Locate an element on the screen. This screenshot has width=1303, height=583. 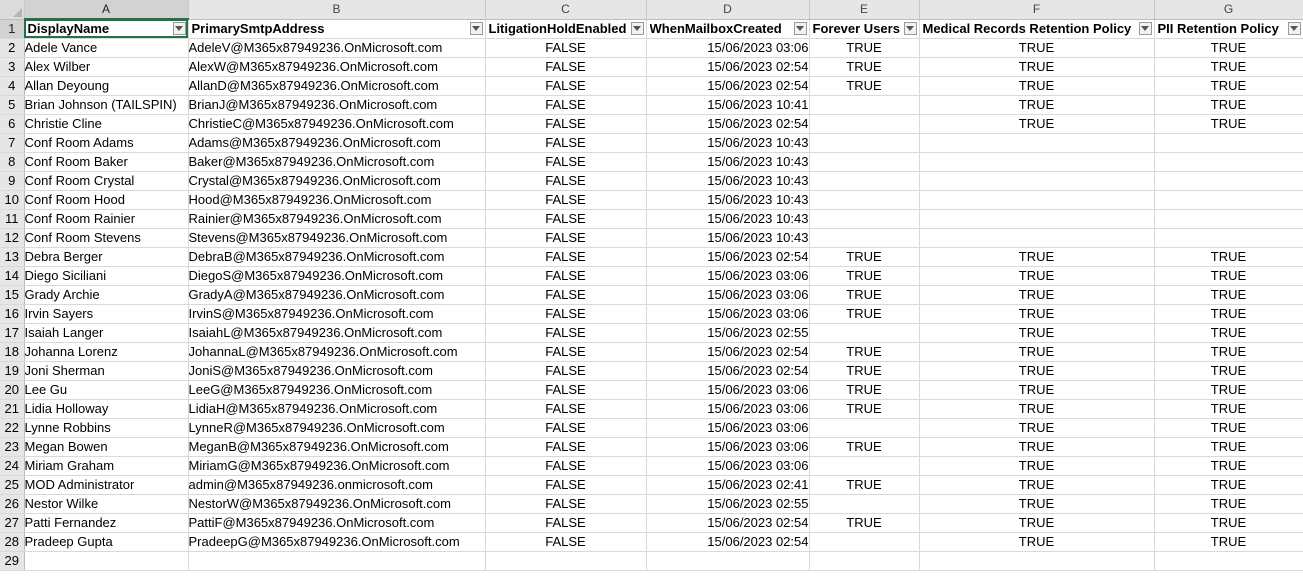
row-number: 16 is located at coordinates (12, 314).